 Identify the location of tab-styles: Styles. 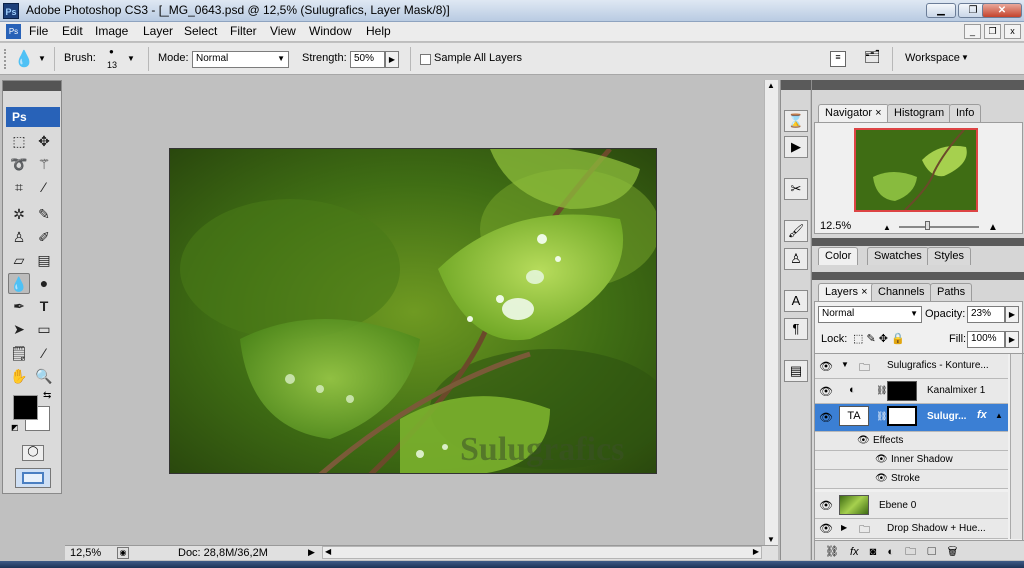
(949, 256).